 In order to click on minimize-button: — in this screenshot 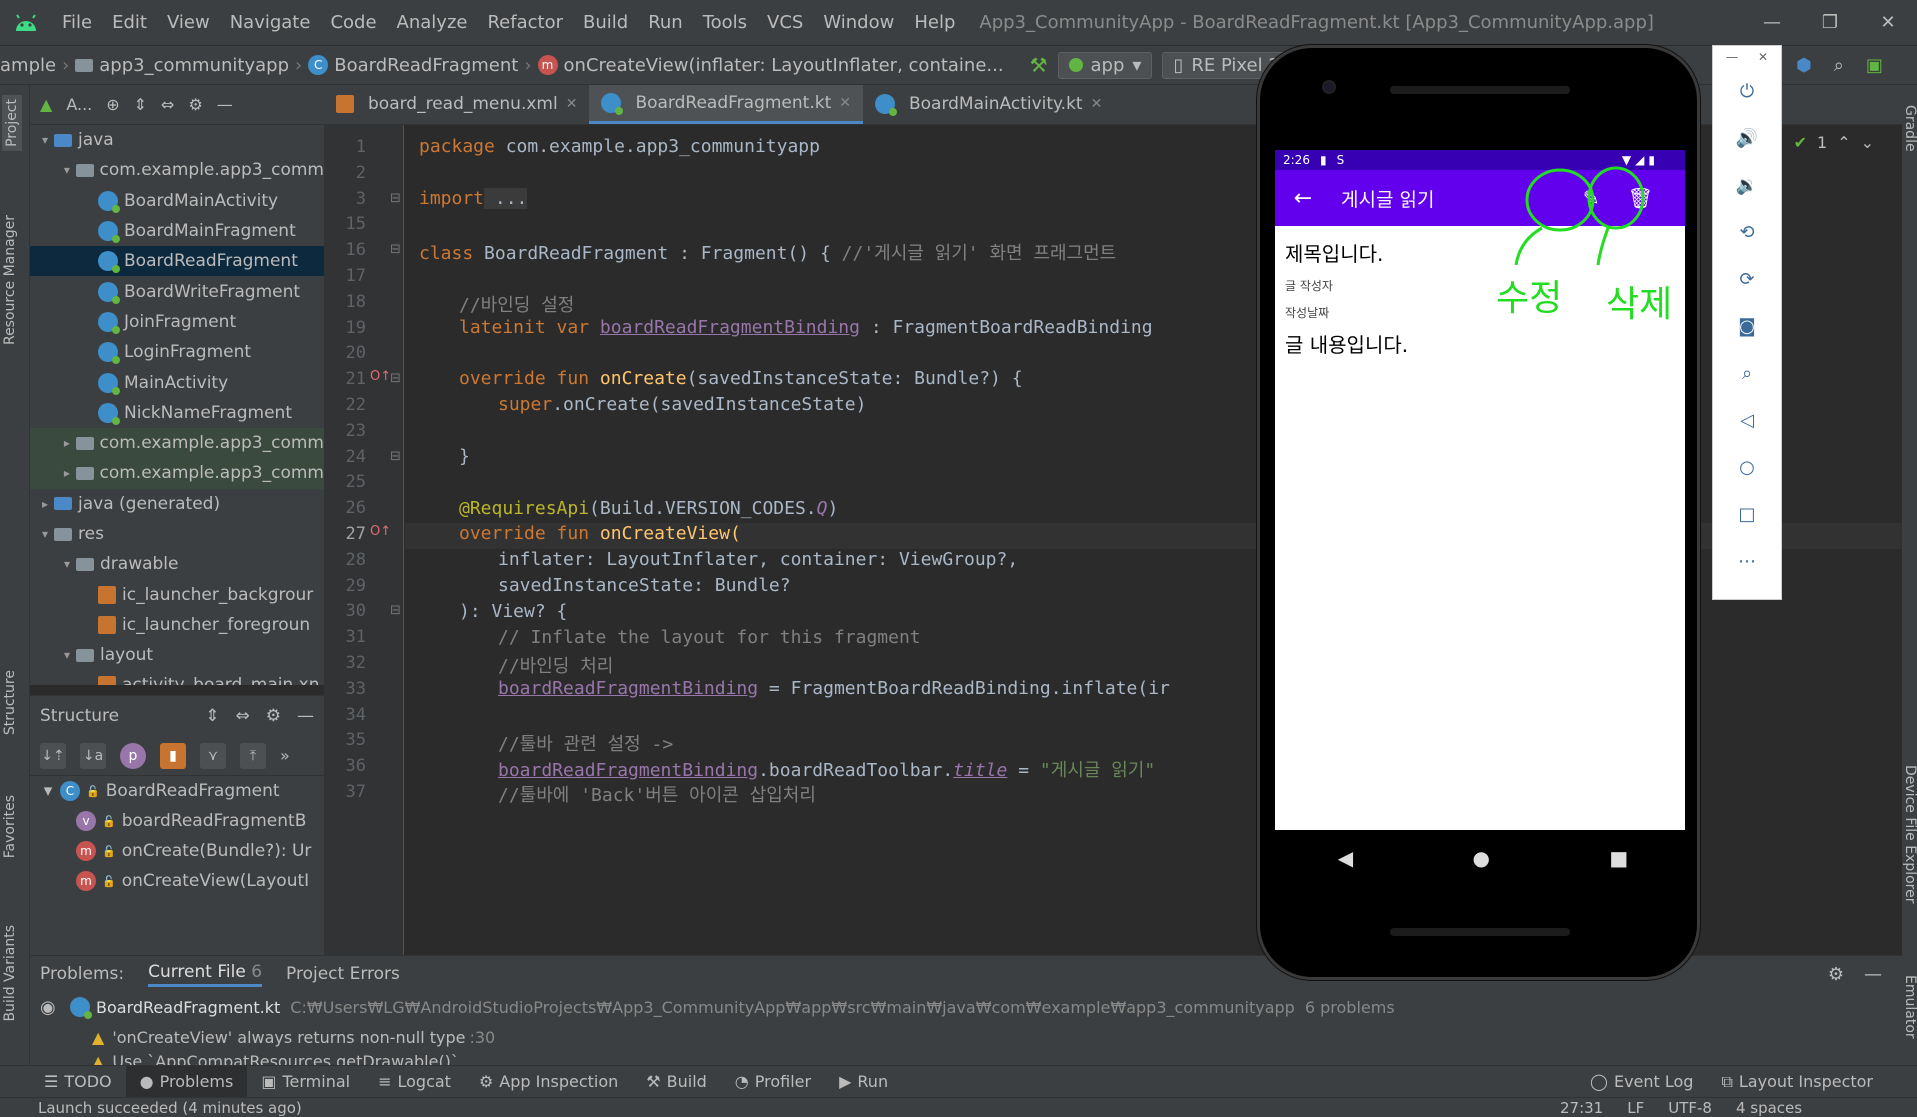, I will do `click(1772, 22)`.